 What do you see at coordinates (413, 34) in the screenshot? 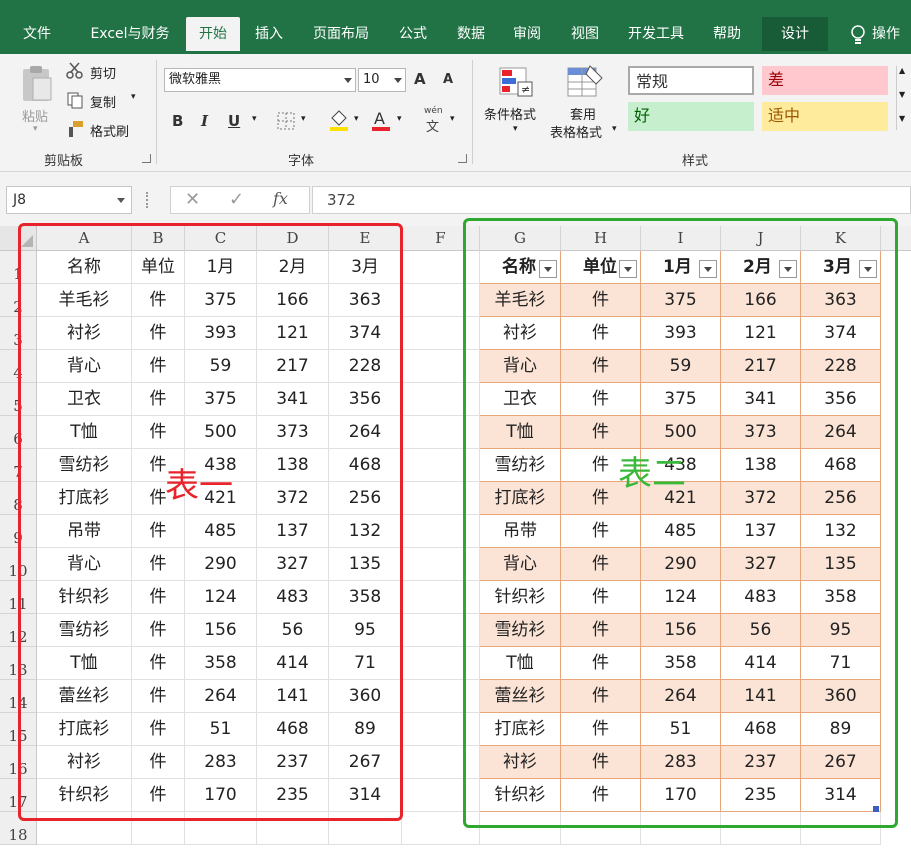
I see `tab-formulas: 公式` at bounding box center [413, 34].